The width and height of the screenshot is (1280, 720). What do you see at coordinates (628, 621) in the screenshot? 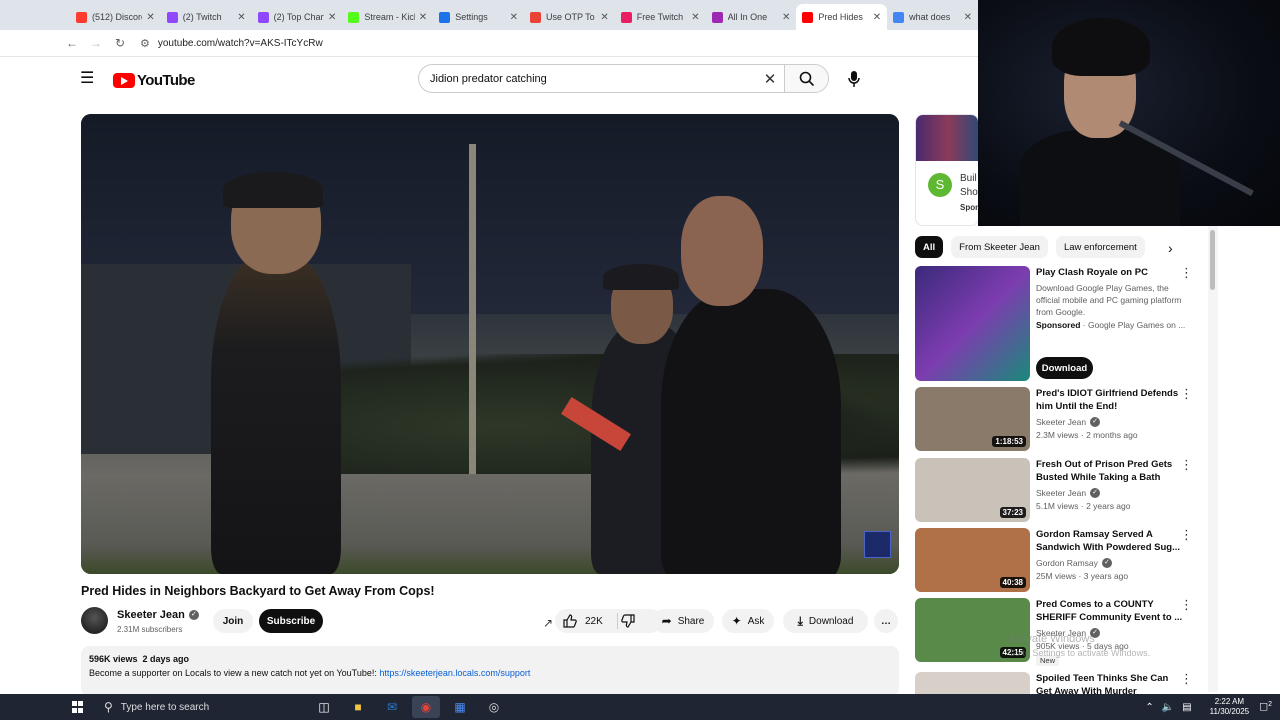
I see `dislike-icon` at bounding box center [628, 621].